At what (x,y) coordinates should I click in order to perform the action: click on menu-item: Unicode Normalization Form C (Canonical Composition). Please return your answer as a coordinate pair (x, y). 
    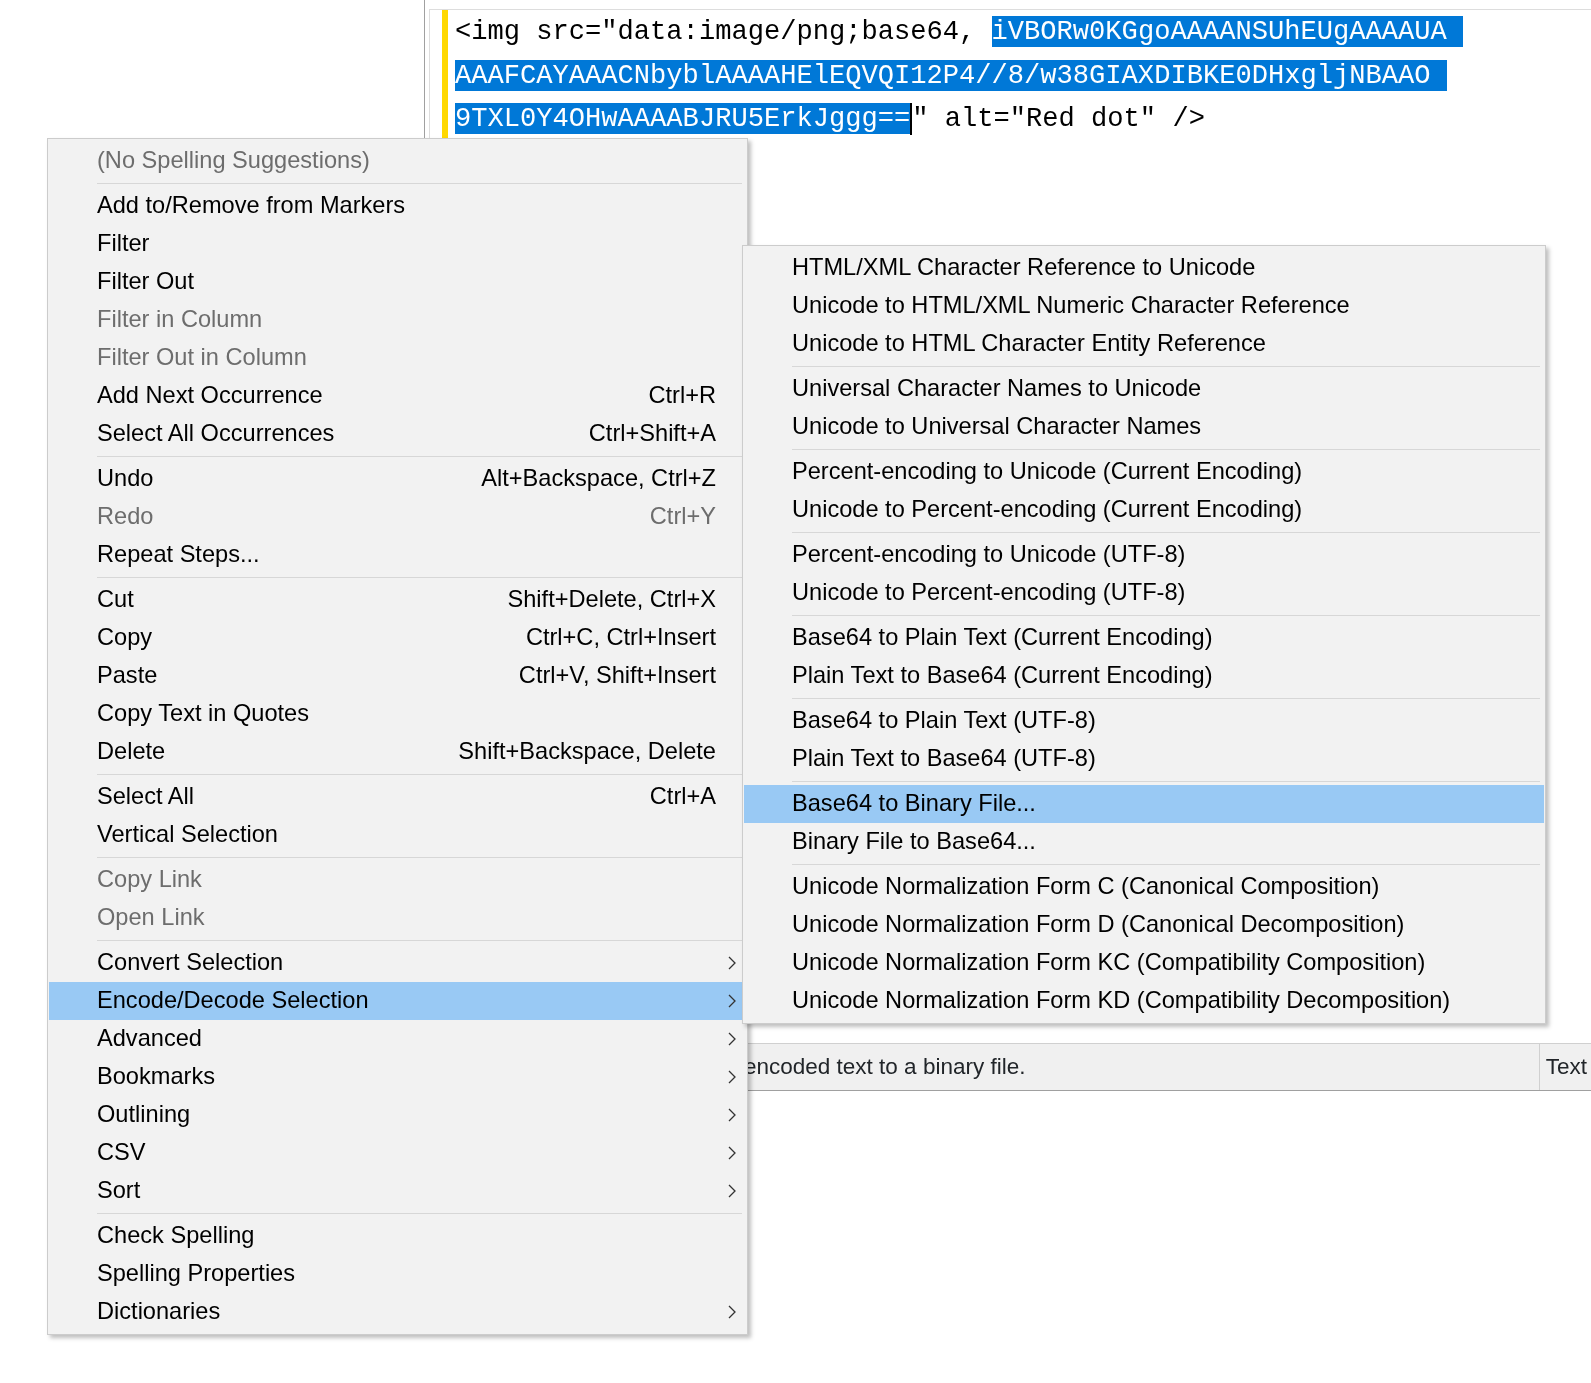
    Looking at the image, I should click on (1144, 887).